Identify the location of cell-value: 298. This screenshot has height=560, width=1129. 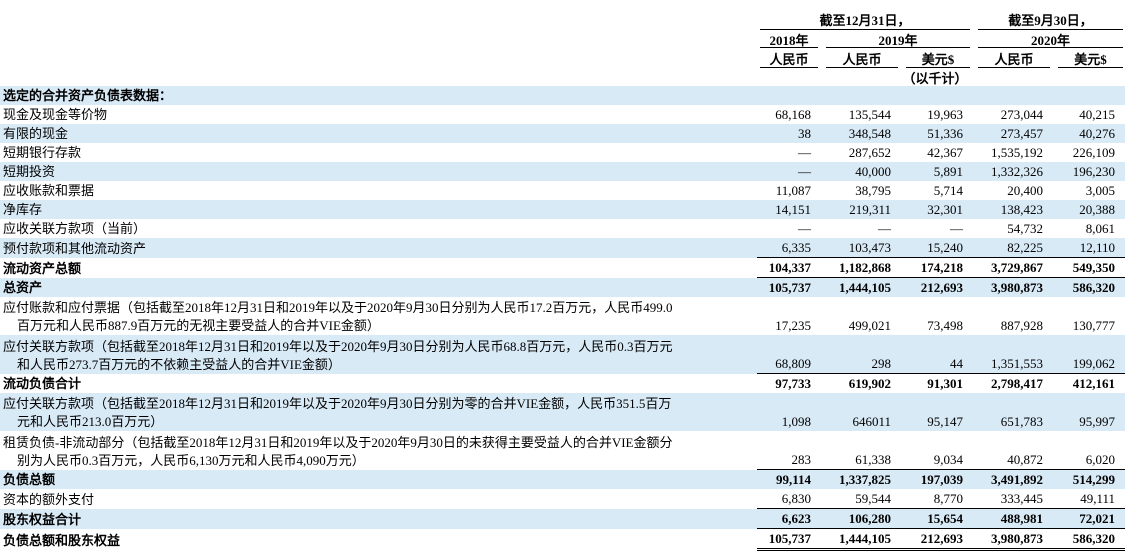
(861, 354).